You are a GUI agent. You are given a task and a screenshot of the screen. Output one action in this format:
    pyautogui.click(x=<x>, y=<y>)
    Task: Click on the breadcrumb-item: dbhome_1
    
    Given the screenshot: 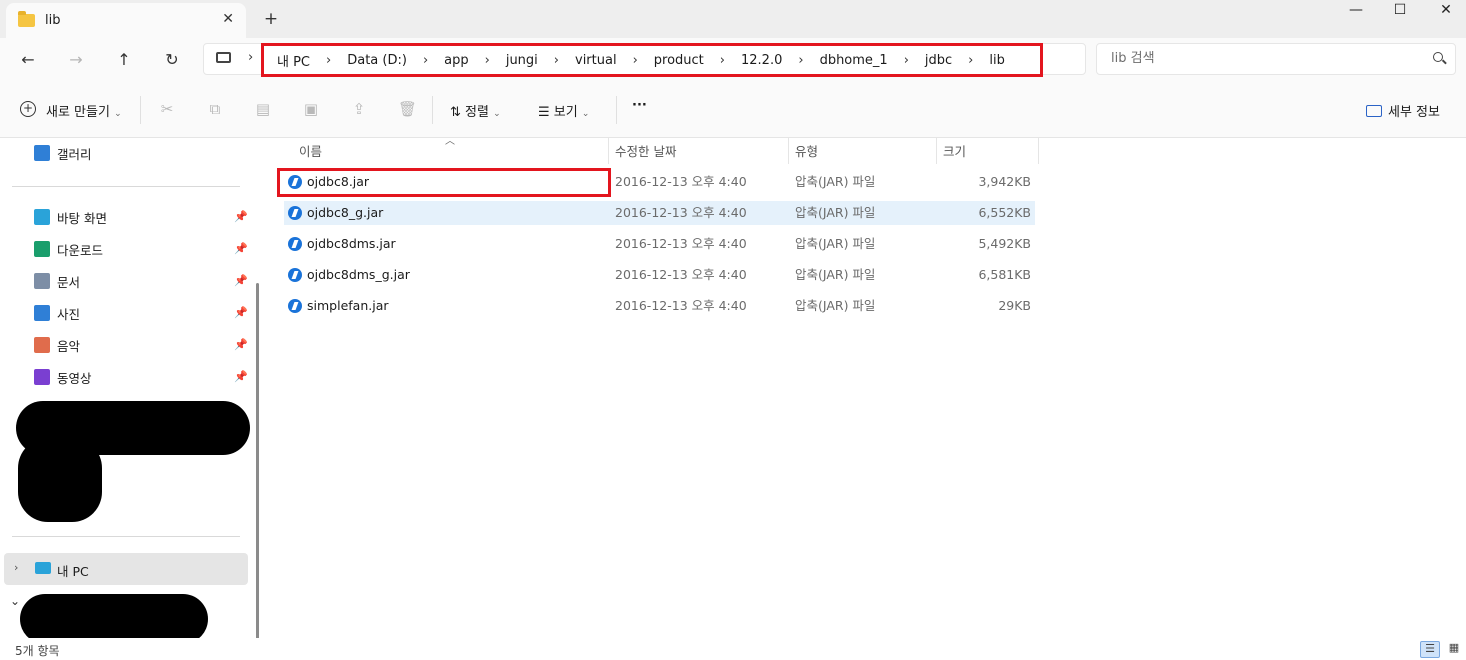 What is the action you would take?
    pyautogui.click(x=854, y=60)
    